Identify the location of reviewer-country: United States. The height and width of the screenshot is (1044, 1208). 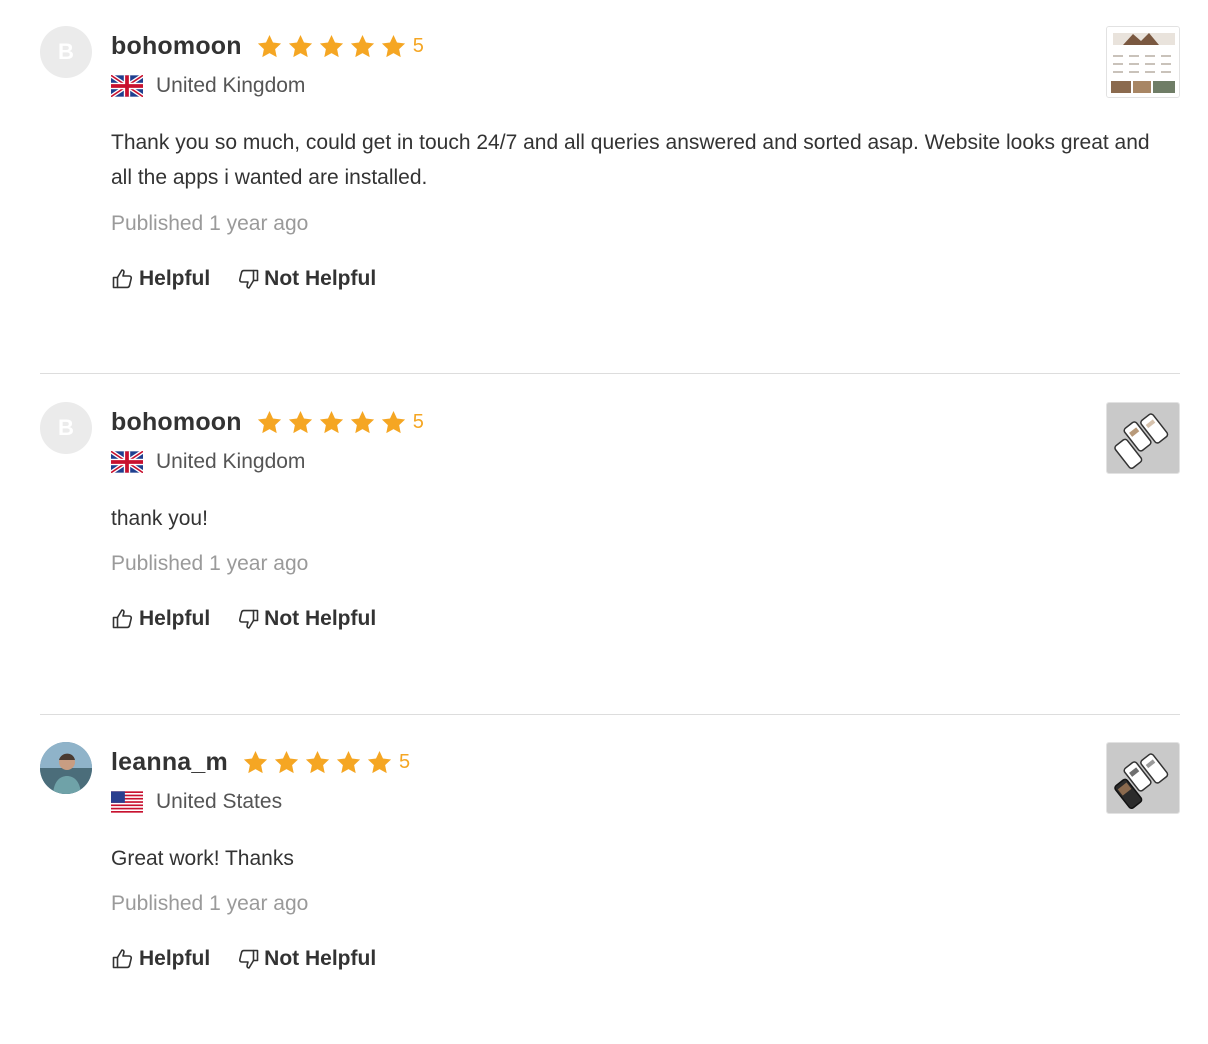
(196, 802).